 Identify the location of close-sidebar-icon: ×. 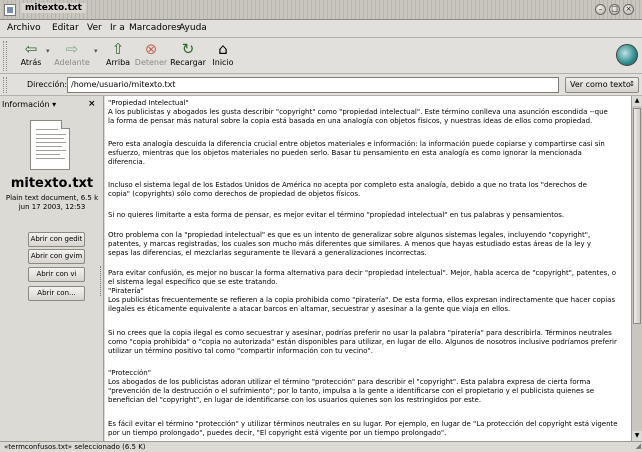
(92, 104).